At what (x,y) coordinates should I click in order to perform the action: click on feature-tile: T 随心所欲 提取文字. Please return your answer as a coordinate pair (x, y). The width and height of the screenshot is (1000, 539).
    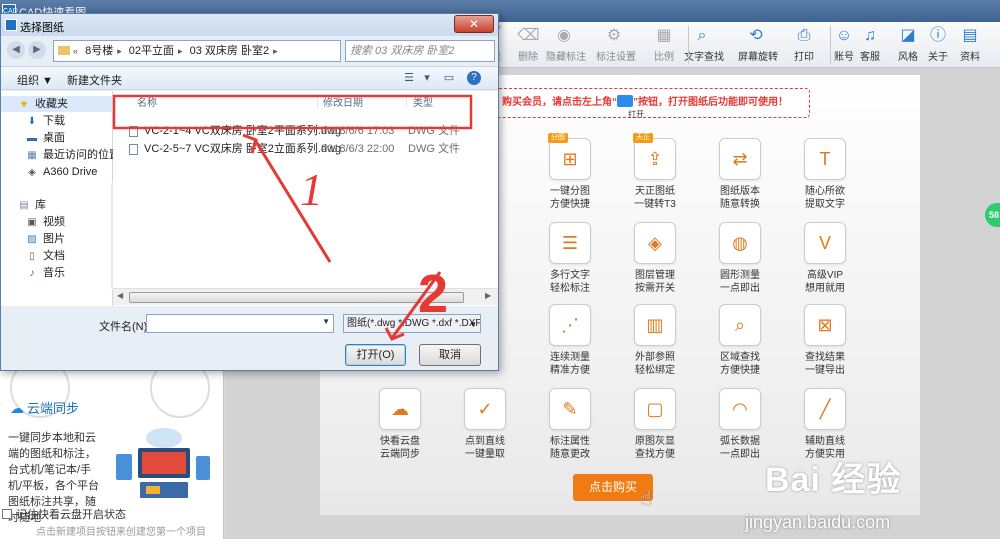
    Looking at the image, I should click on (825, 174).